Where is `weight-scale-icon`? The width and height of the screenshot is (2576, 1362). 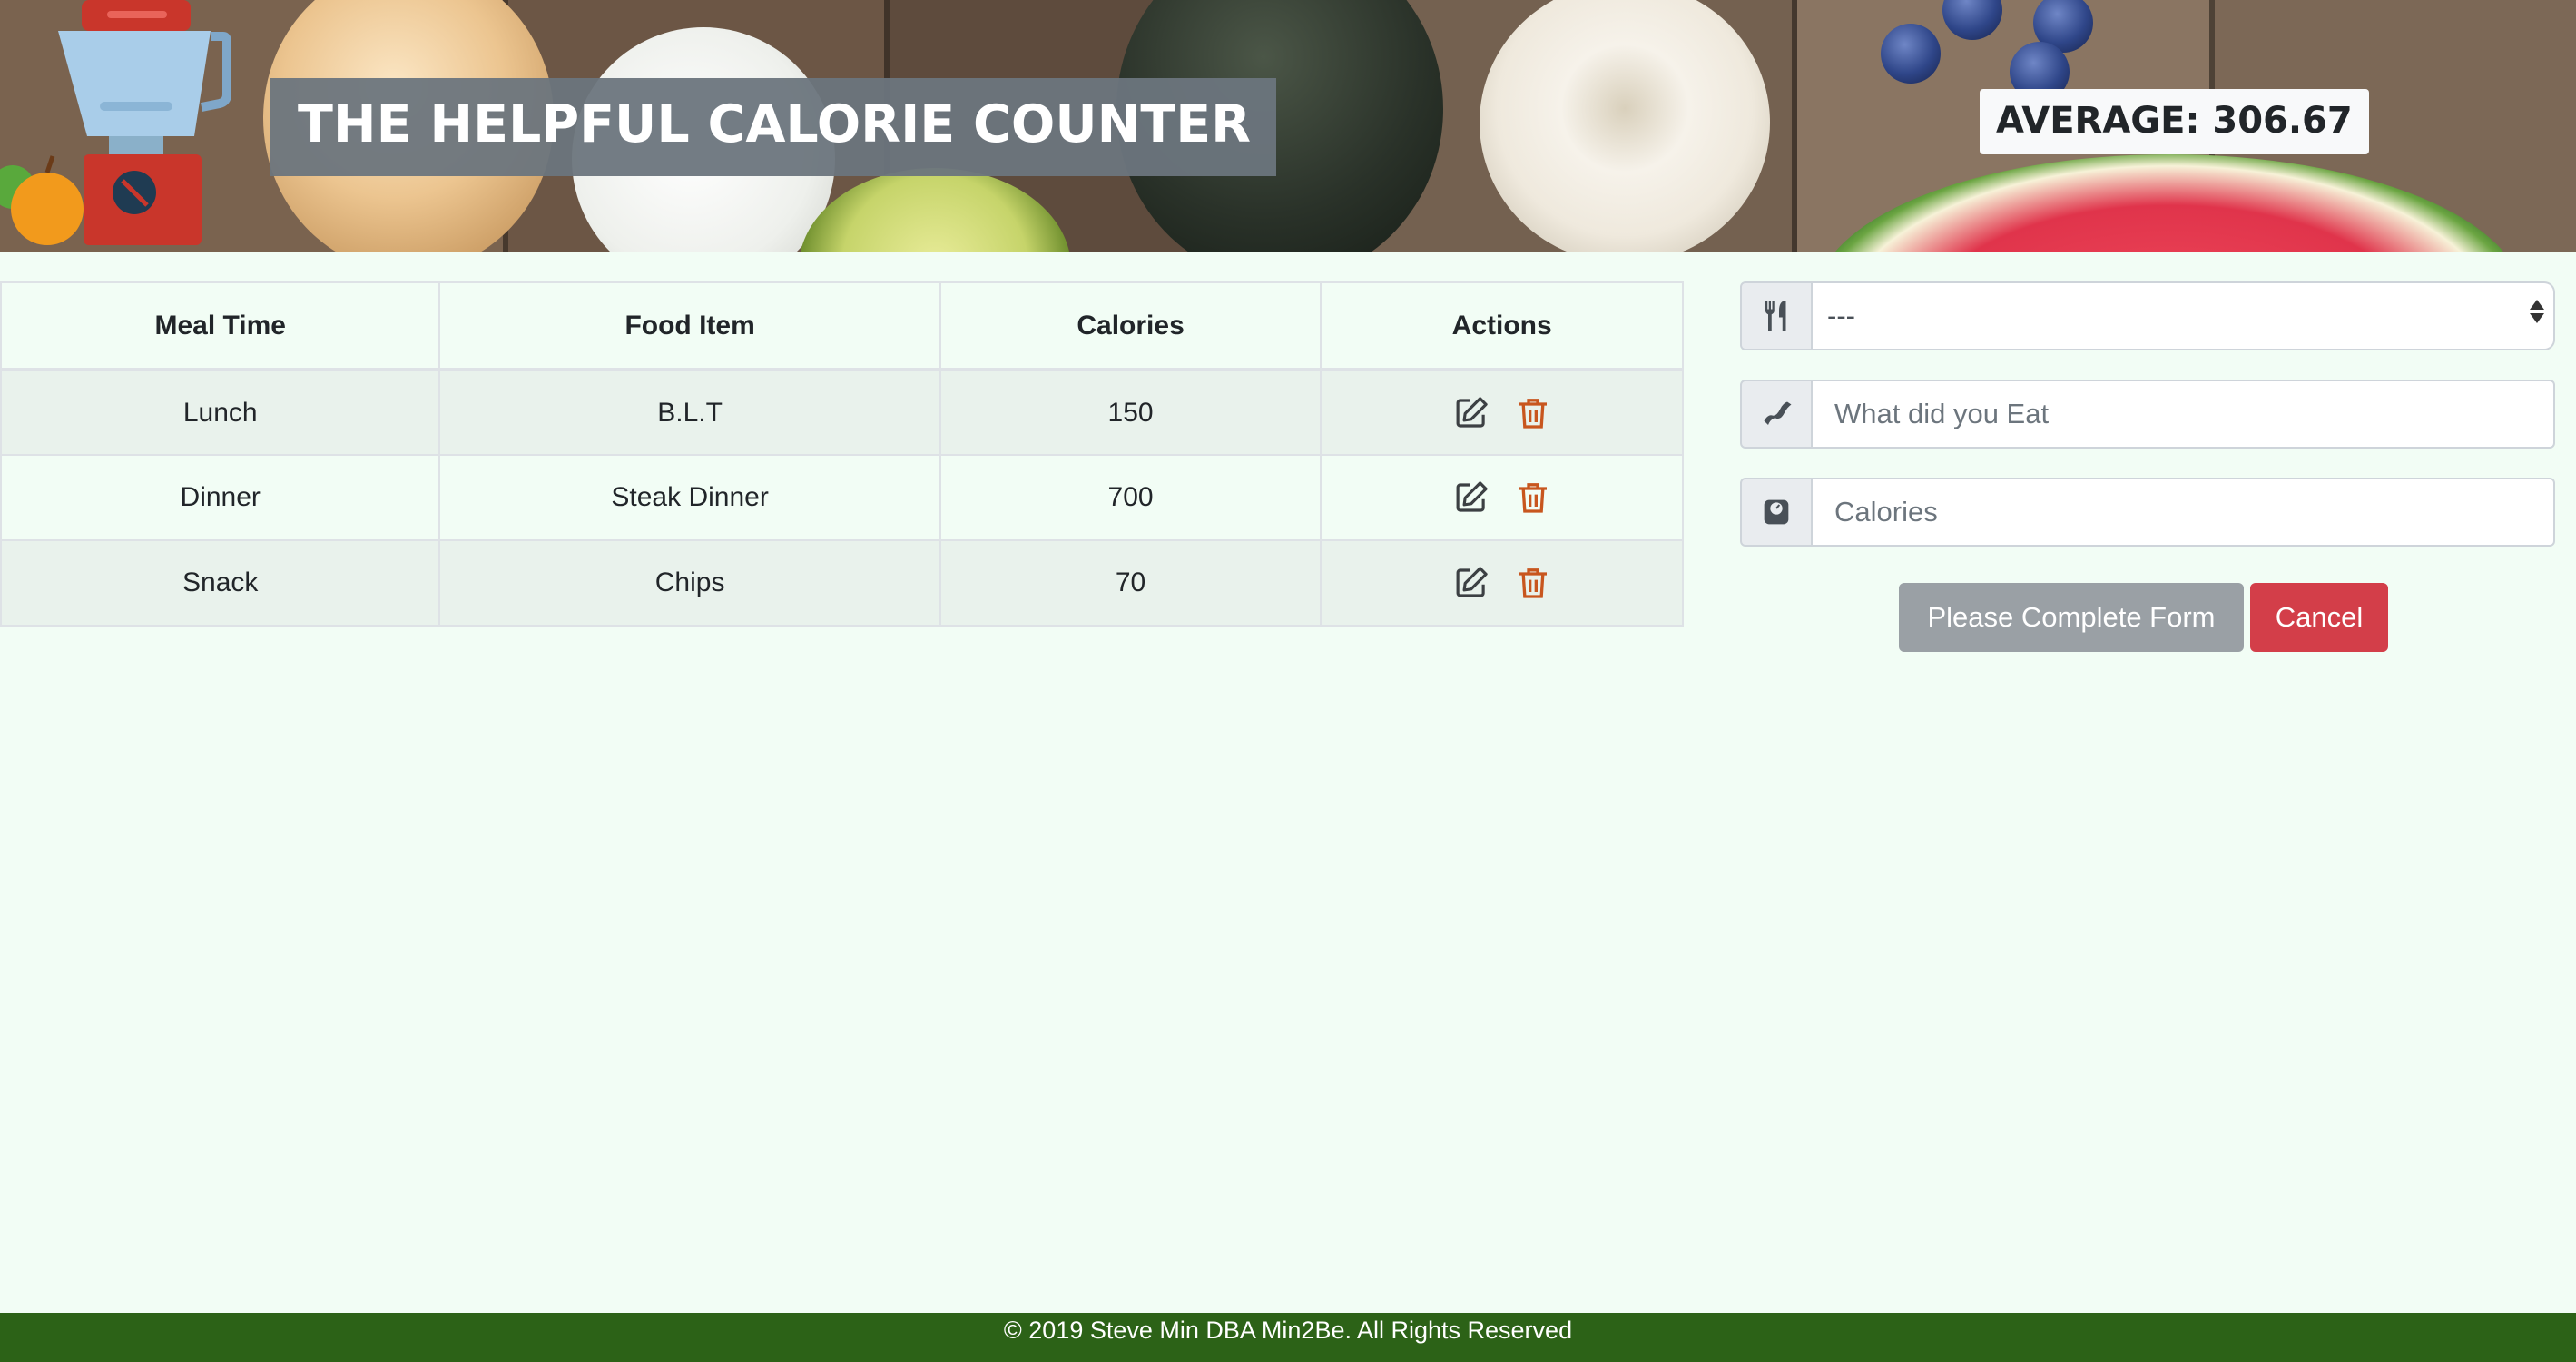
weight-scale-icon is located at coordinates (1776, 512).